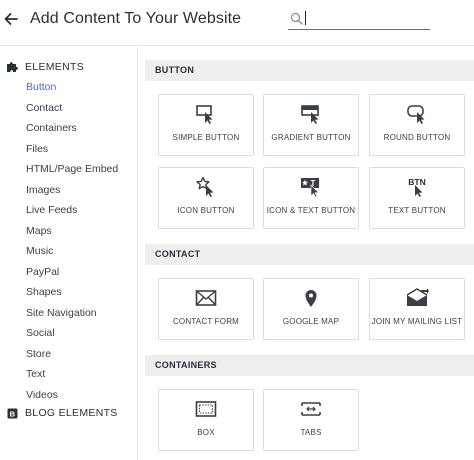 The height and width of the screenshot is (460, 474). What do you see at coordinates (42, 272) in the screenshot?
I see `sidebar-item-paypal: PayPal` at bounding box center [42, 272].